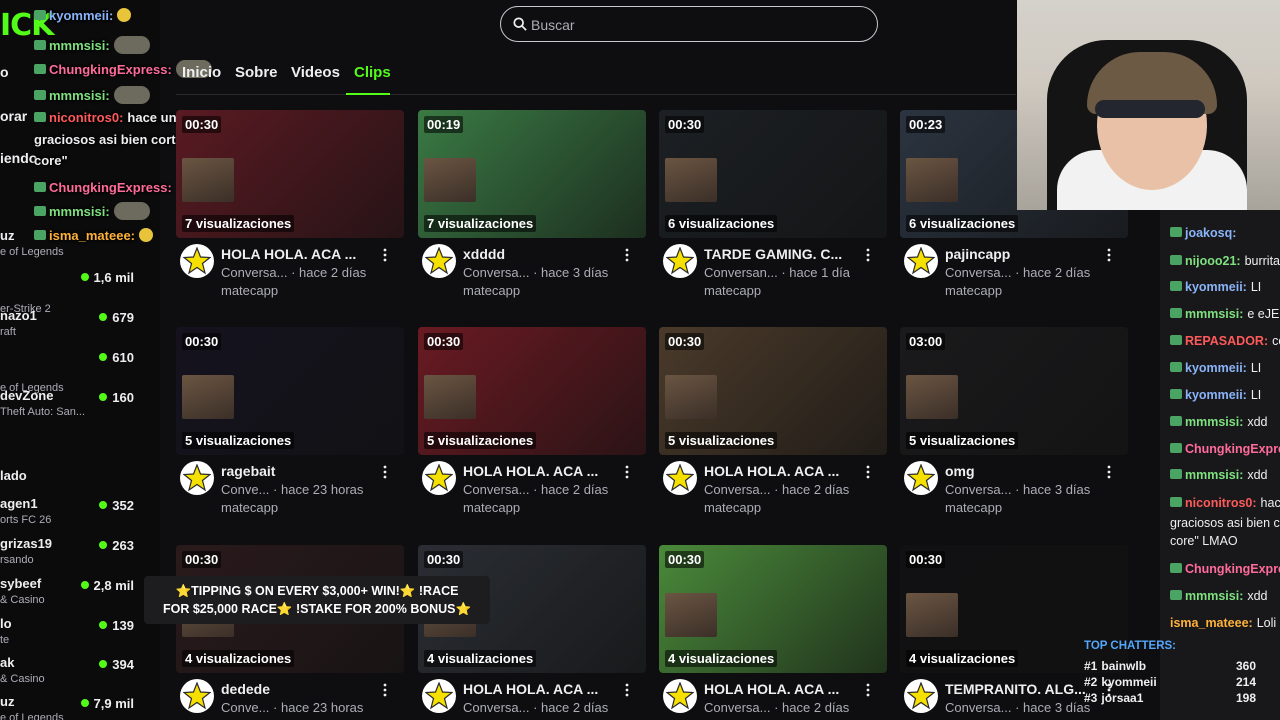 The height and width of the screenshot is (720, 1280). What do you see at coordinates (80, 326) in the screenshot?
I see `sidebar-channel: nazo1 raft 679` at bounding box center [80, 326].